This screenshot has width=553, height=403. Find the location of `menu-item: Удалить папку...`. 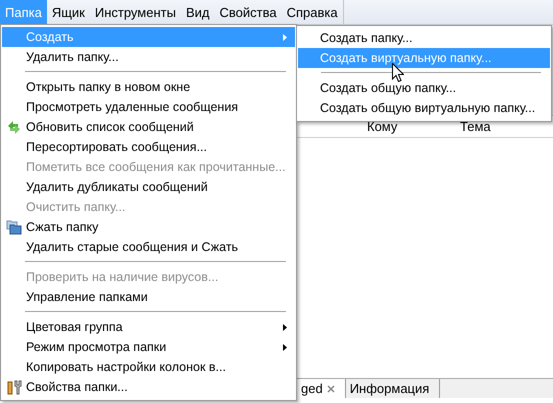

menu-item: Удалить папку... is located at coordinates (148, 57).